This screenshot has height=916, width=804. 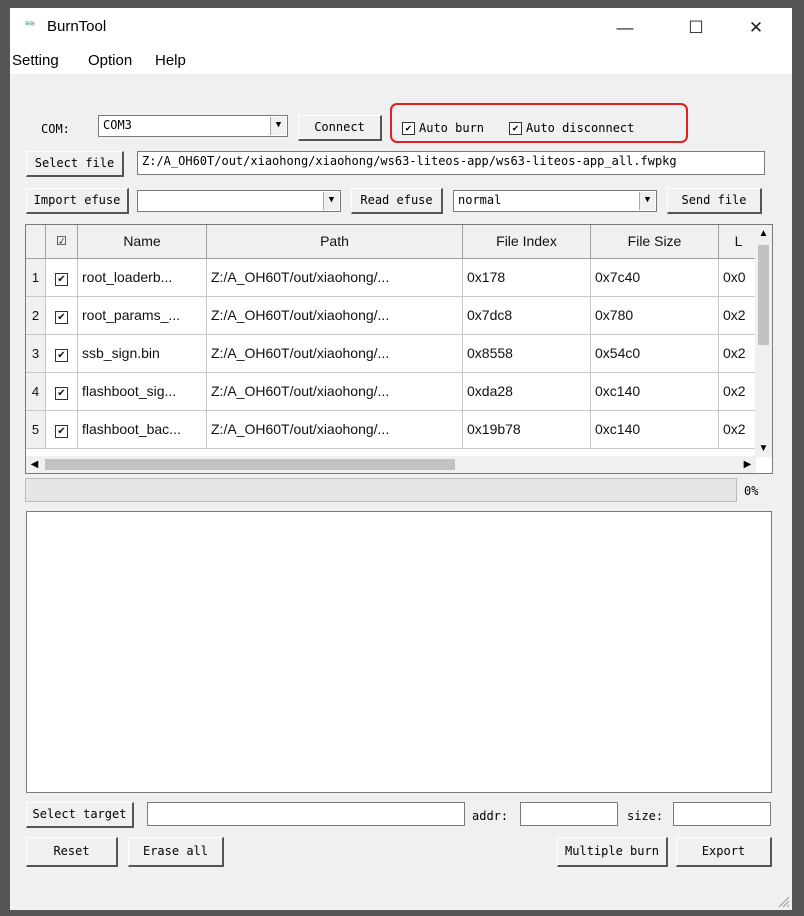 What do you see at coordinates (77, 201) in the screenshot?
I see `import-efuse-button: Import efuse` at bounding box center [77, 201].